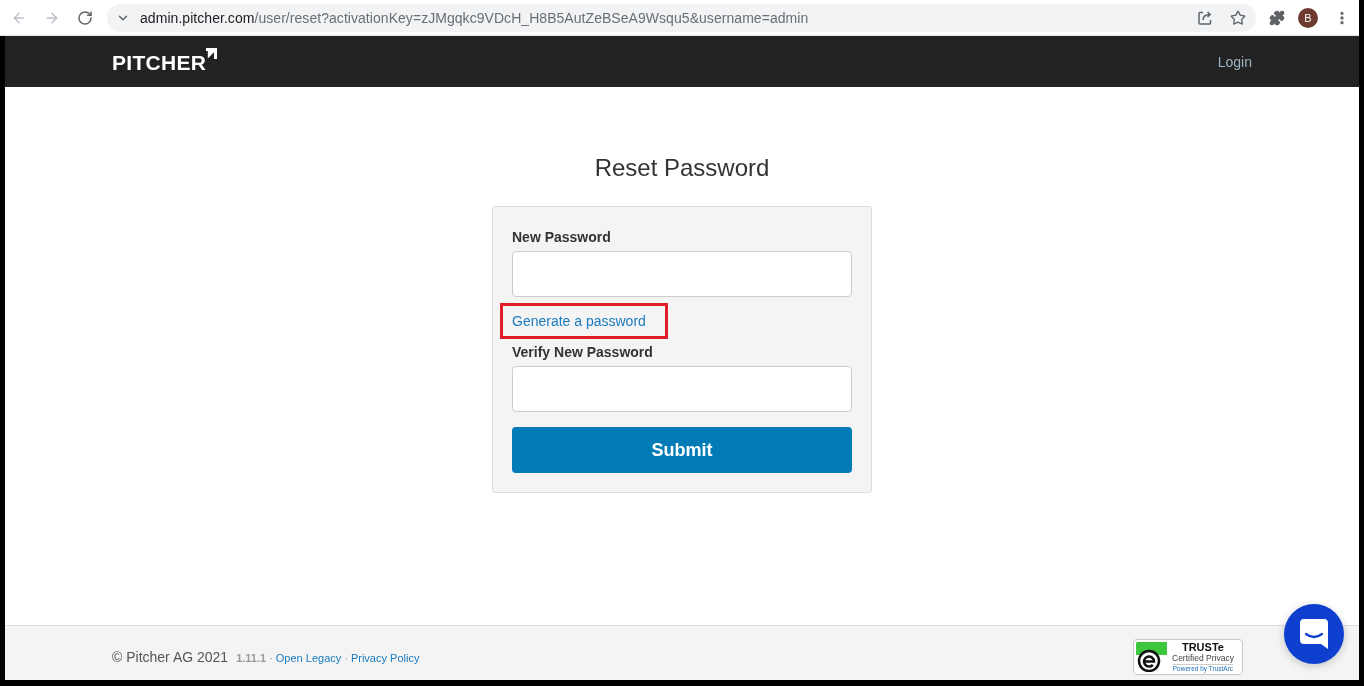  Describe the element at coordinates (682, 450) in the screenshot. I see `submit-button: Submit` at that location.